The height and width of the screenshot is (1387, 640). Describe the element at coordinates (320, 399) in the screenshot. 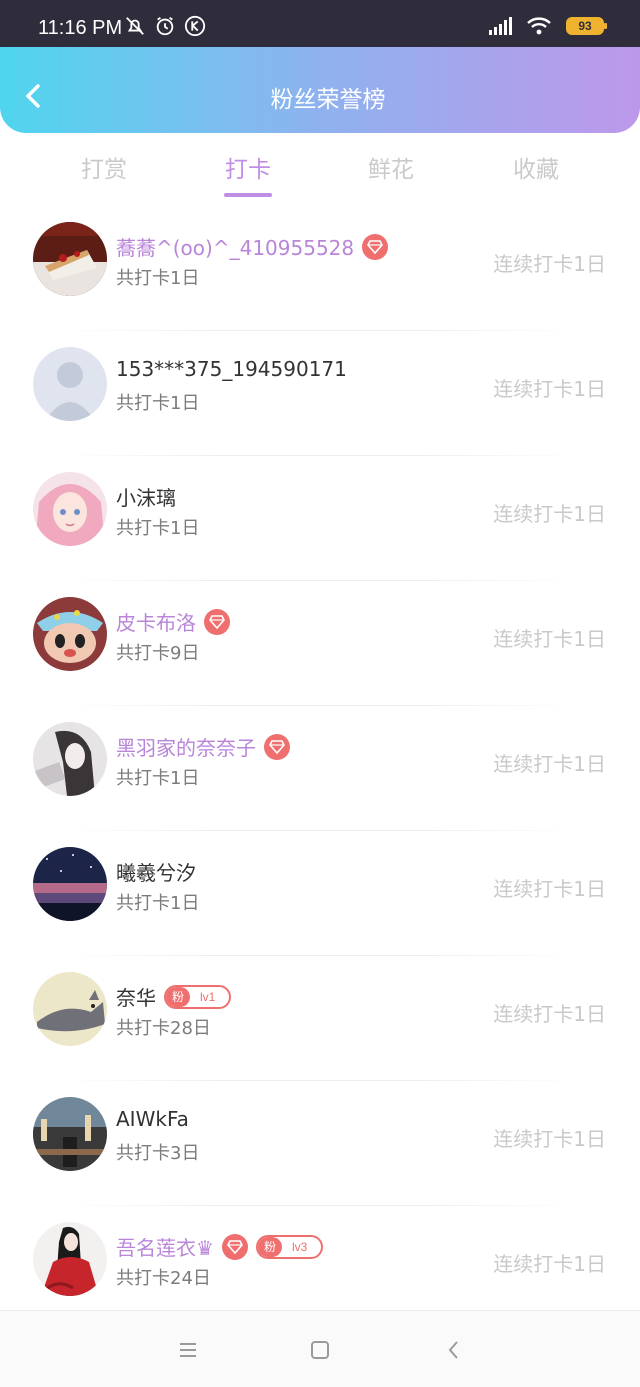

I see `list-item: 153***375_194590171 共打卡1日 连续打卡1日` at that location.